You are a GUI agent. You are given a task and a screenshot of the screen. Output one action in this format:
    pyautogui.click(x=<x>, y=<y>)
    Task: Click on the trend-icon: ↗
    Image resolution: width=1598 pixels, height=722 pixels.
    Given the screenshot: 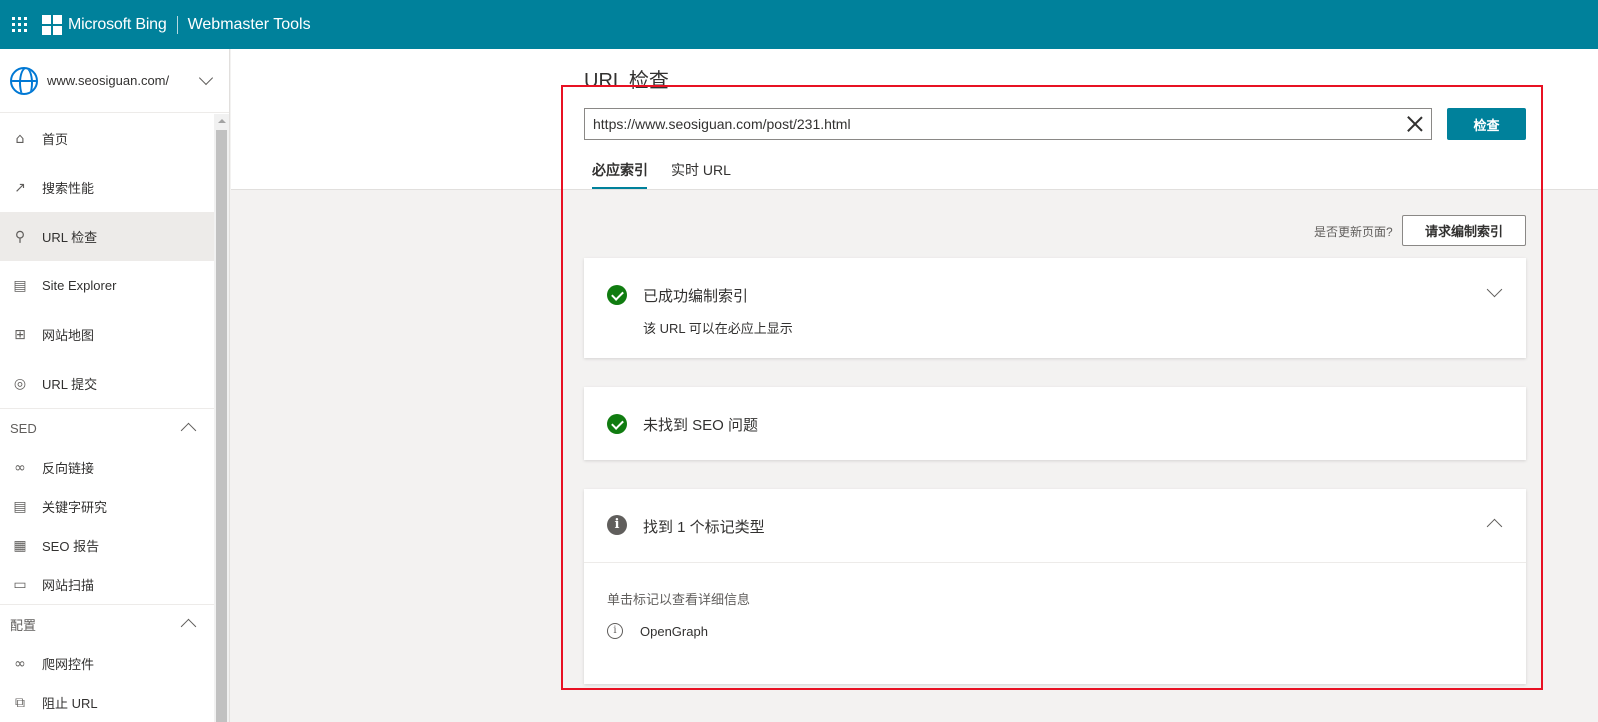 What is the action you would take?
    pyautogui.click(x=20, y=187)
    